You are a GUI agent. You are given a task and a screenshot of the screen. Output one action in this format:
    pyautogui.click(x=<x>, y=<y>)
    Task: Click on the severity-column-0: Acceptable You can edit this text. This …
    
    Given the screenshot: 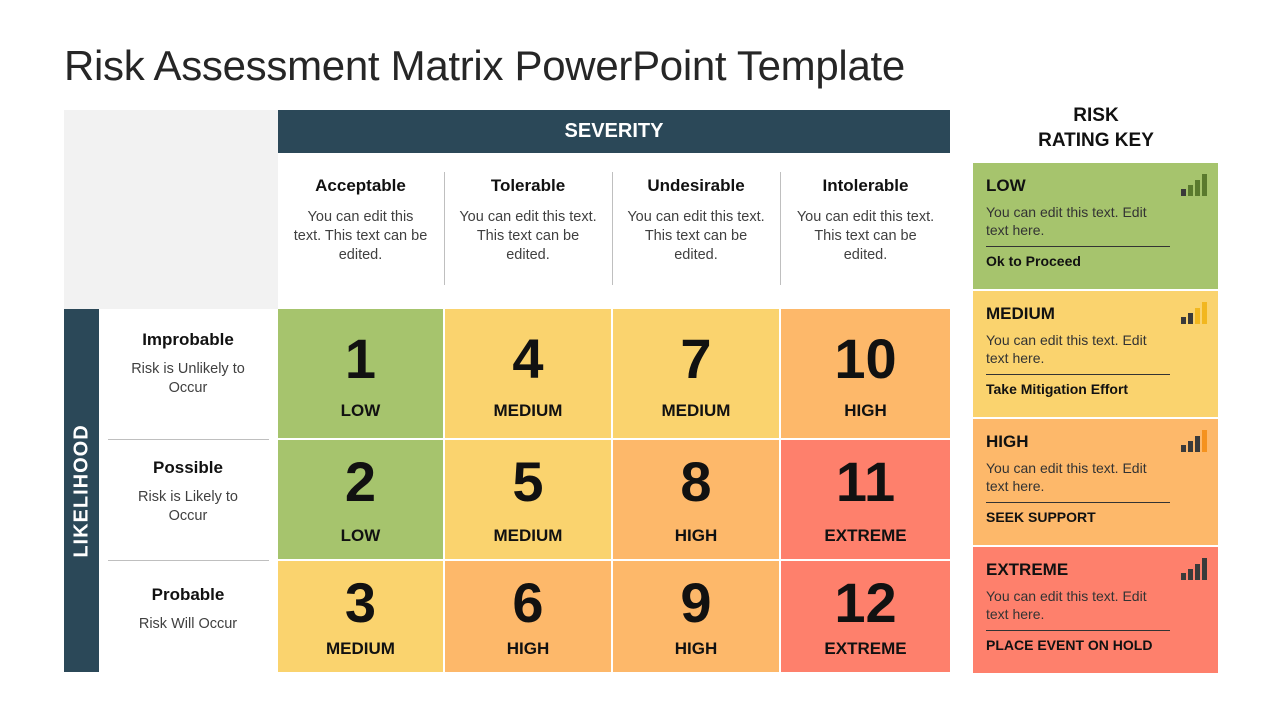 What is the action you would take?
    pyautogui.click(x=360, y=228)
    